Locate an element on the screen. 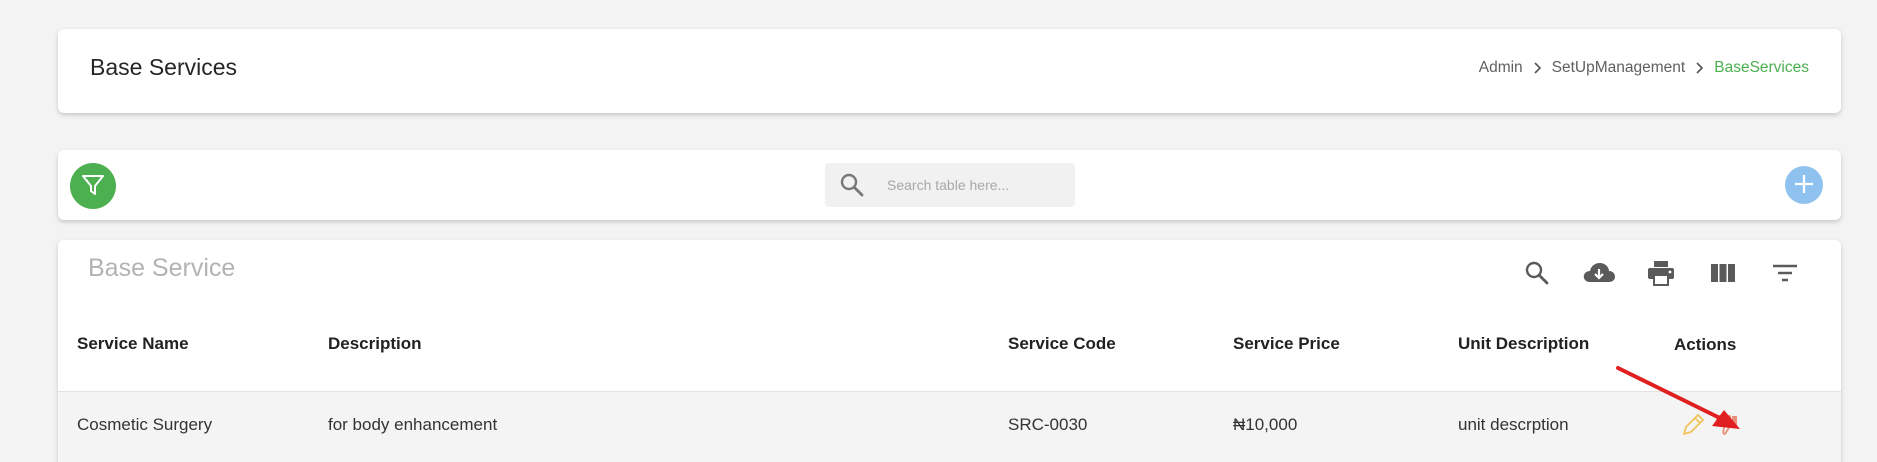 The height and width of the screenshot is (462, 1877). column-header-actions: Actions is located at coordinates (1705, 344).